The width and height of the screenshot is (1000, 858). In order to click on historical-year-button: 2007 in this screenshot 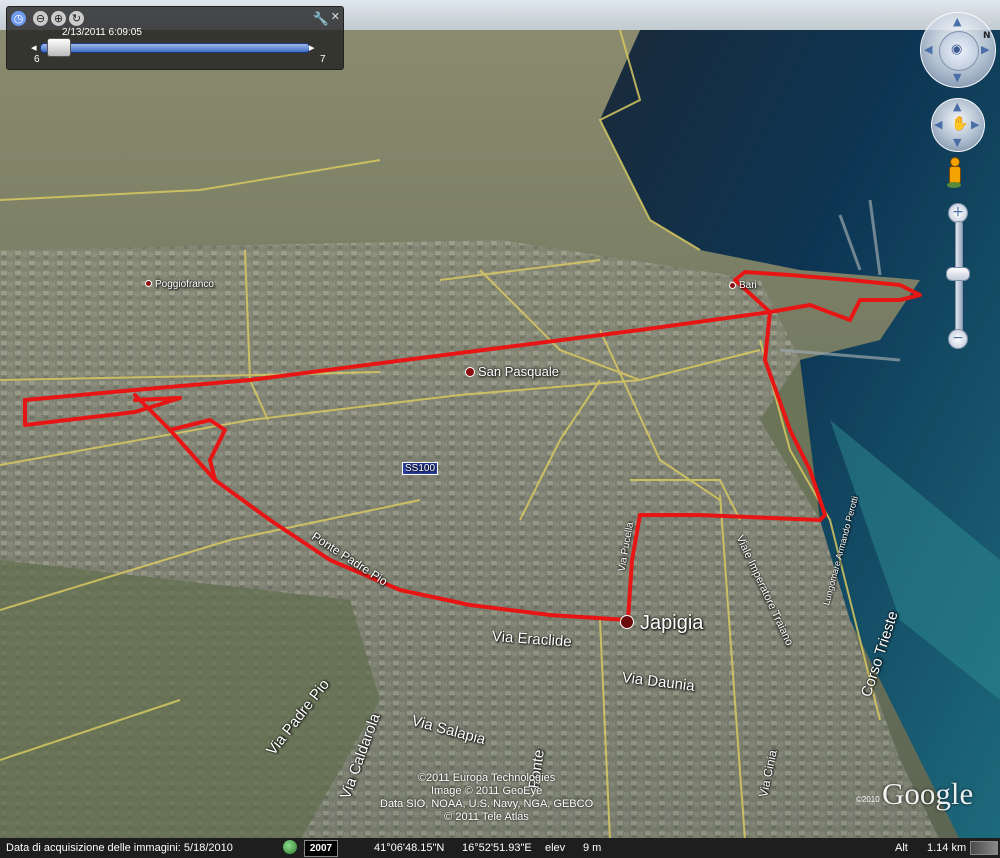, I will do `click(321, 848)`.